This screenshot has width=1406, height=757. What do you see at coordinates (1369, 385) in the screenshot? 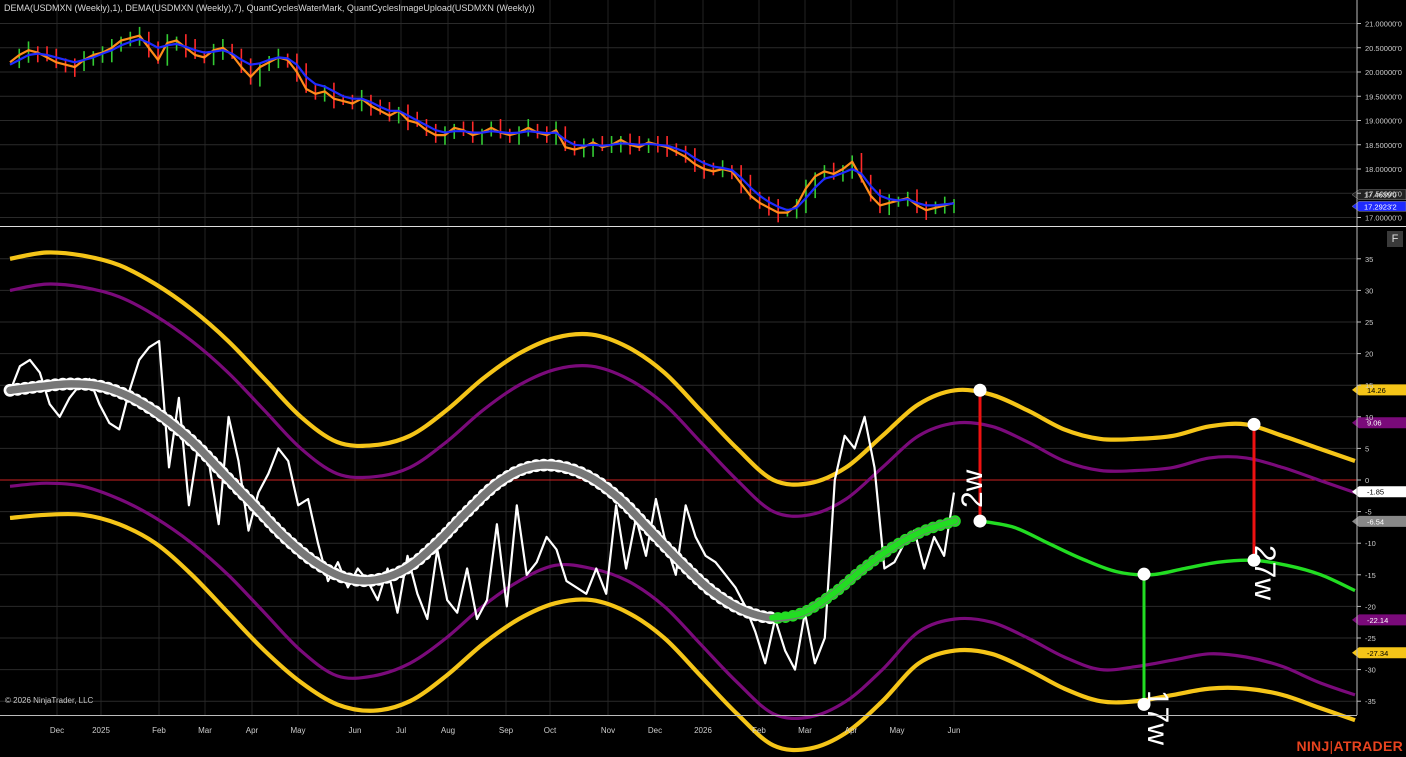
I see `y-tick-label: 15` at bounding box center [1369, 385].